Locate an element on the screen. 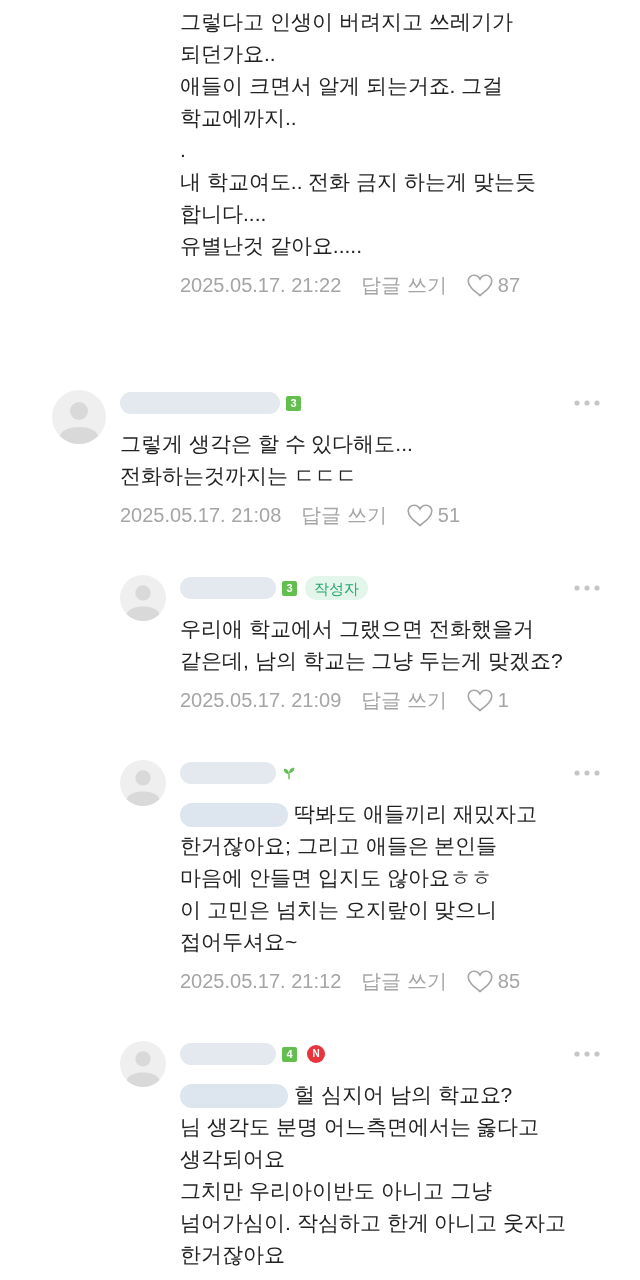 This screenshot has width=640, height=1280. comment-date: 2025.05.17. 21:22 is located at coordinates (261, 285).